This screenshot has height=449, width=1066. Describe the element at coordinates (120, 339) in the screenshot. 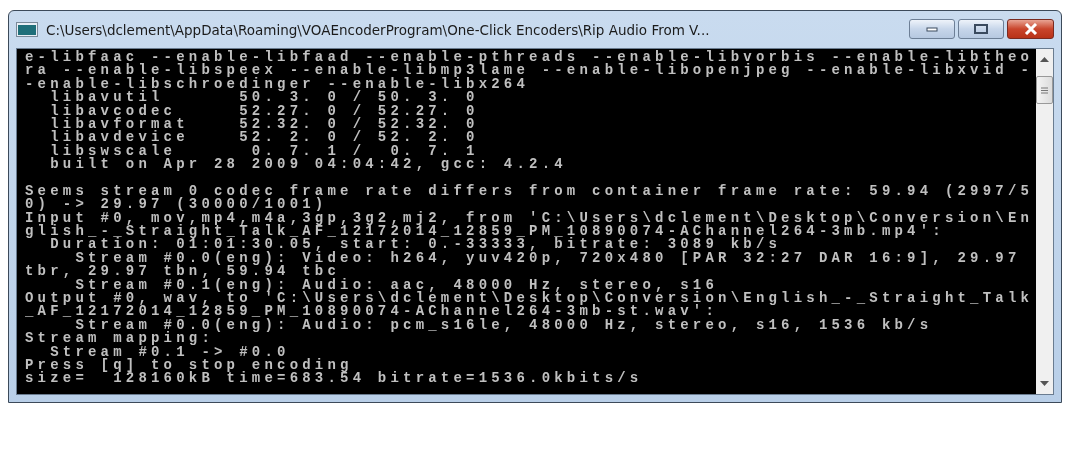

I see `console-line: Stream mapping:` at that location.